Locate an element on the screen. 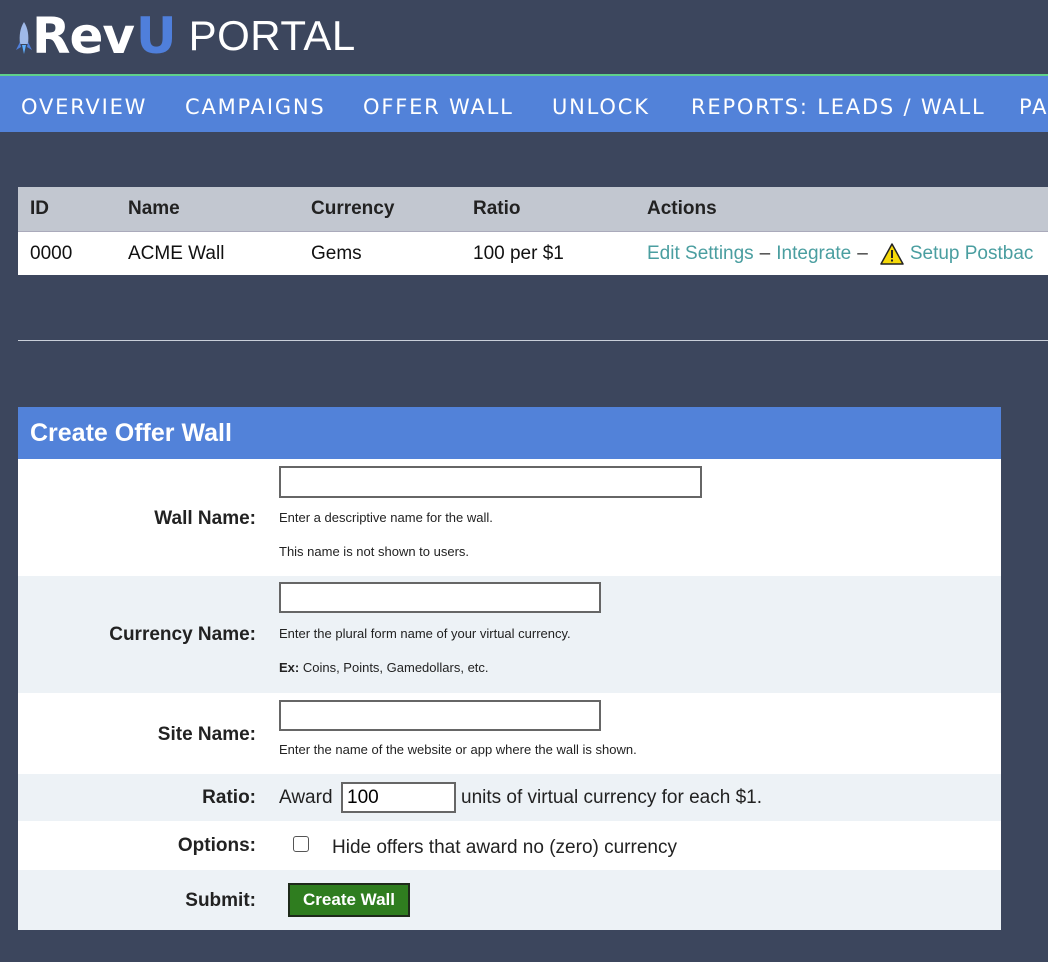 Image resolution: width=1048 pixels, height=962 pixels. row-currency: Gems is located at coordinates (336, 253).